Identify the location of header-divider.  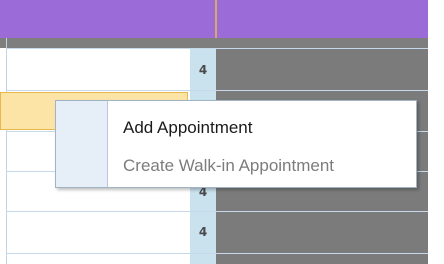
(216, 19).